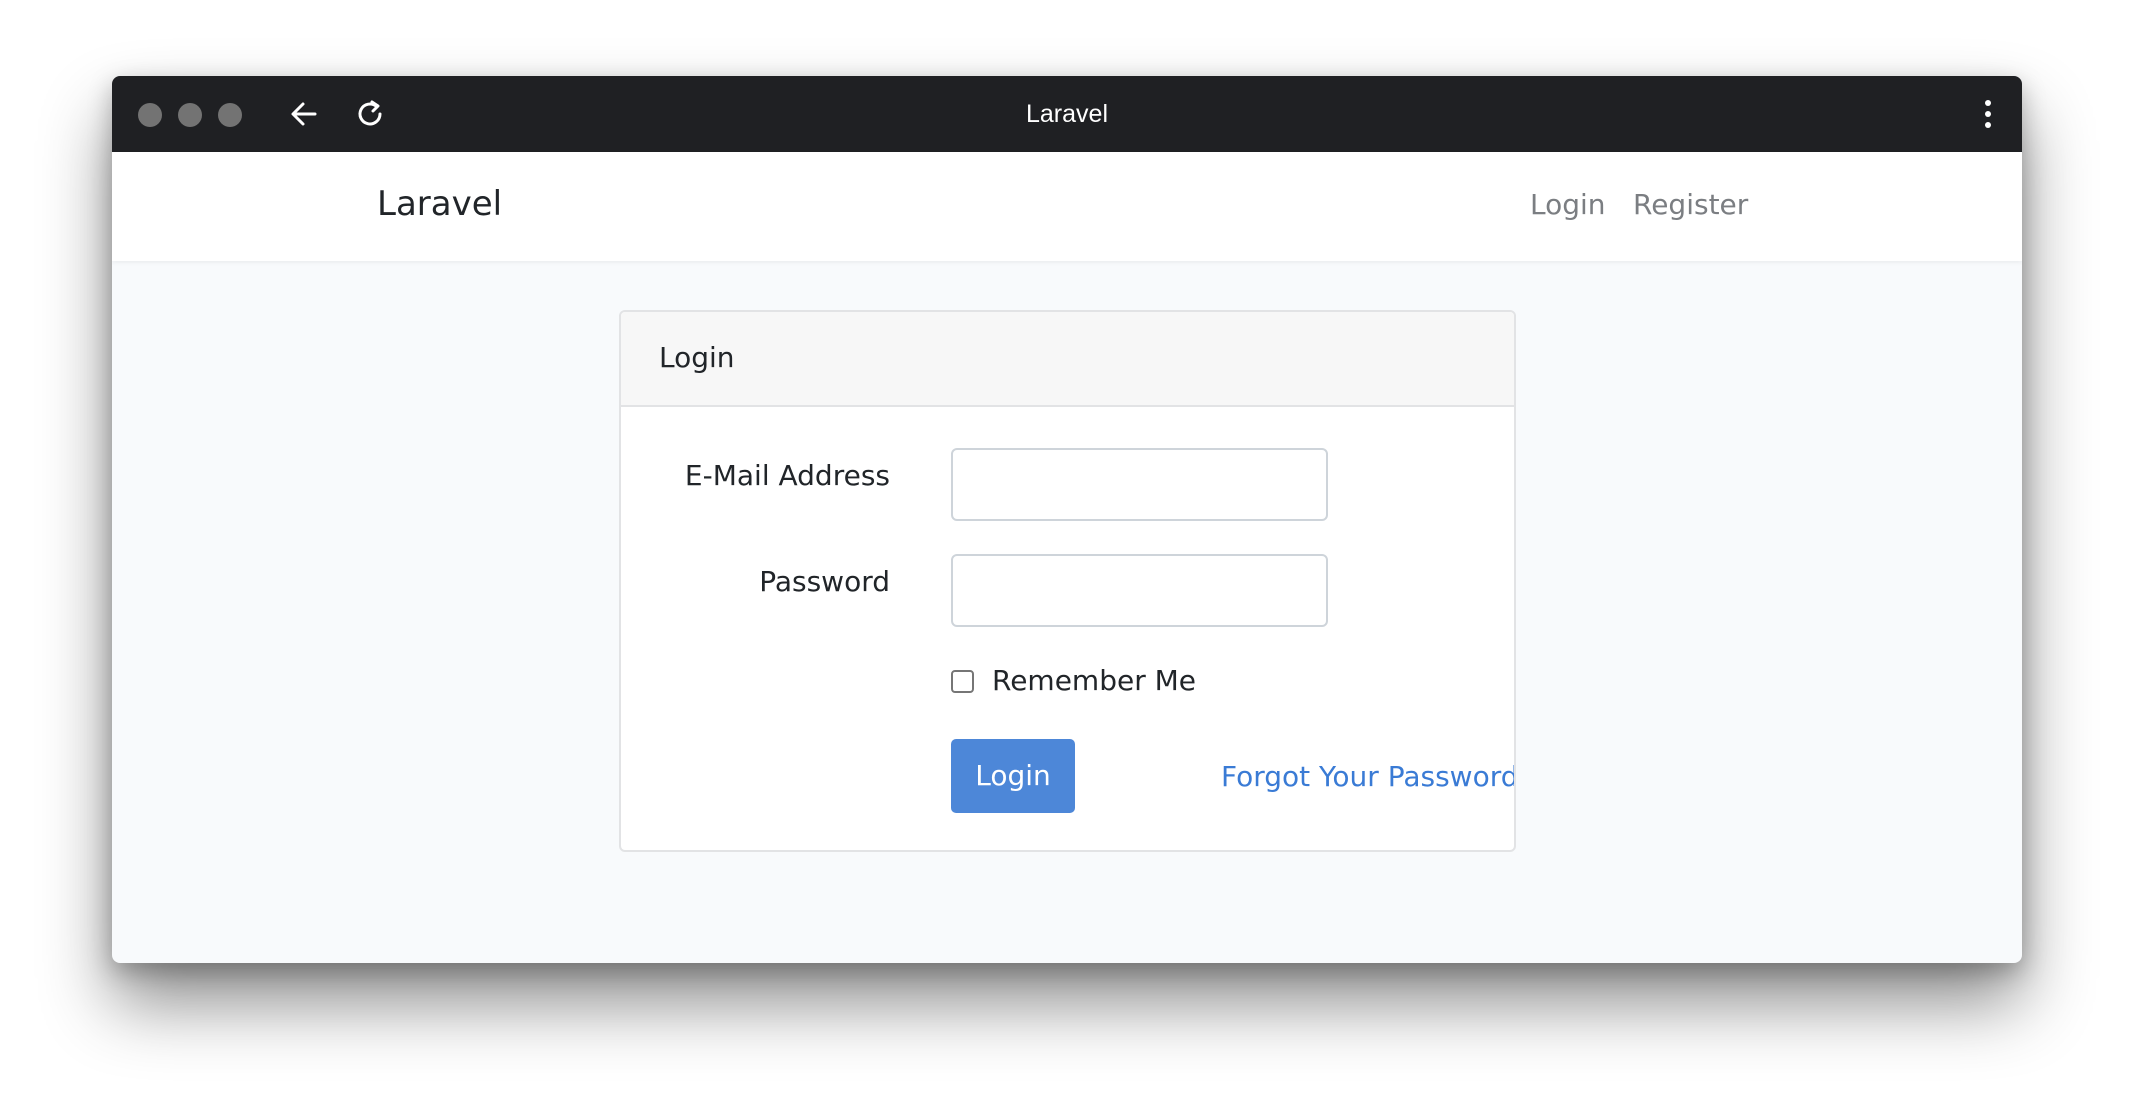 This screenshot has width=2134, height=1112. I want to click on email-label: E-Mail Address, so click(787, 475).